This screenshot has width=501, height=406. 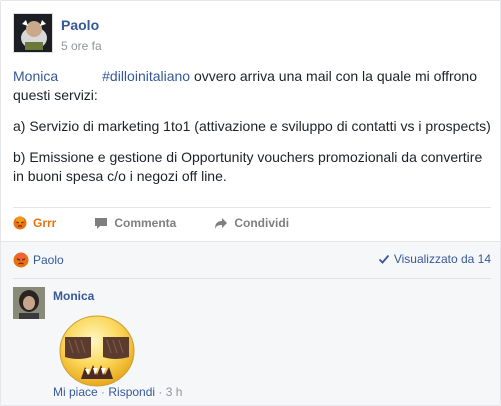 I want to click on post-header: Paolo 5 ore fa, so click(x=248, y=35).